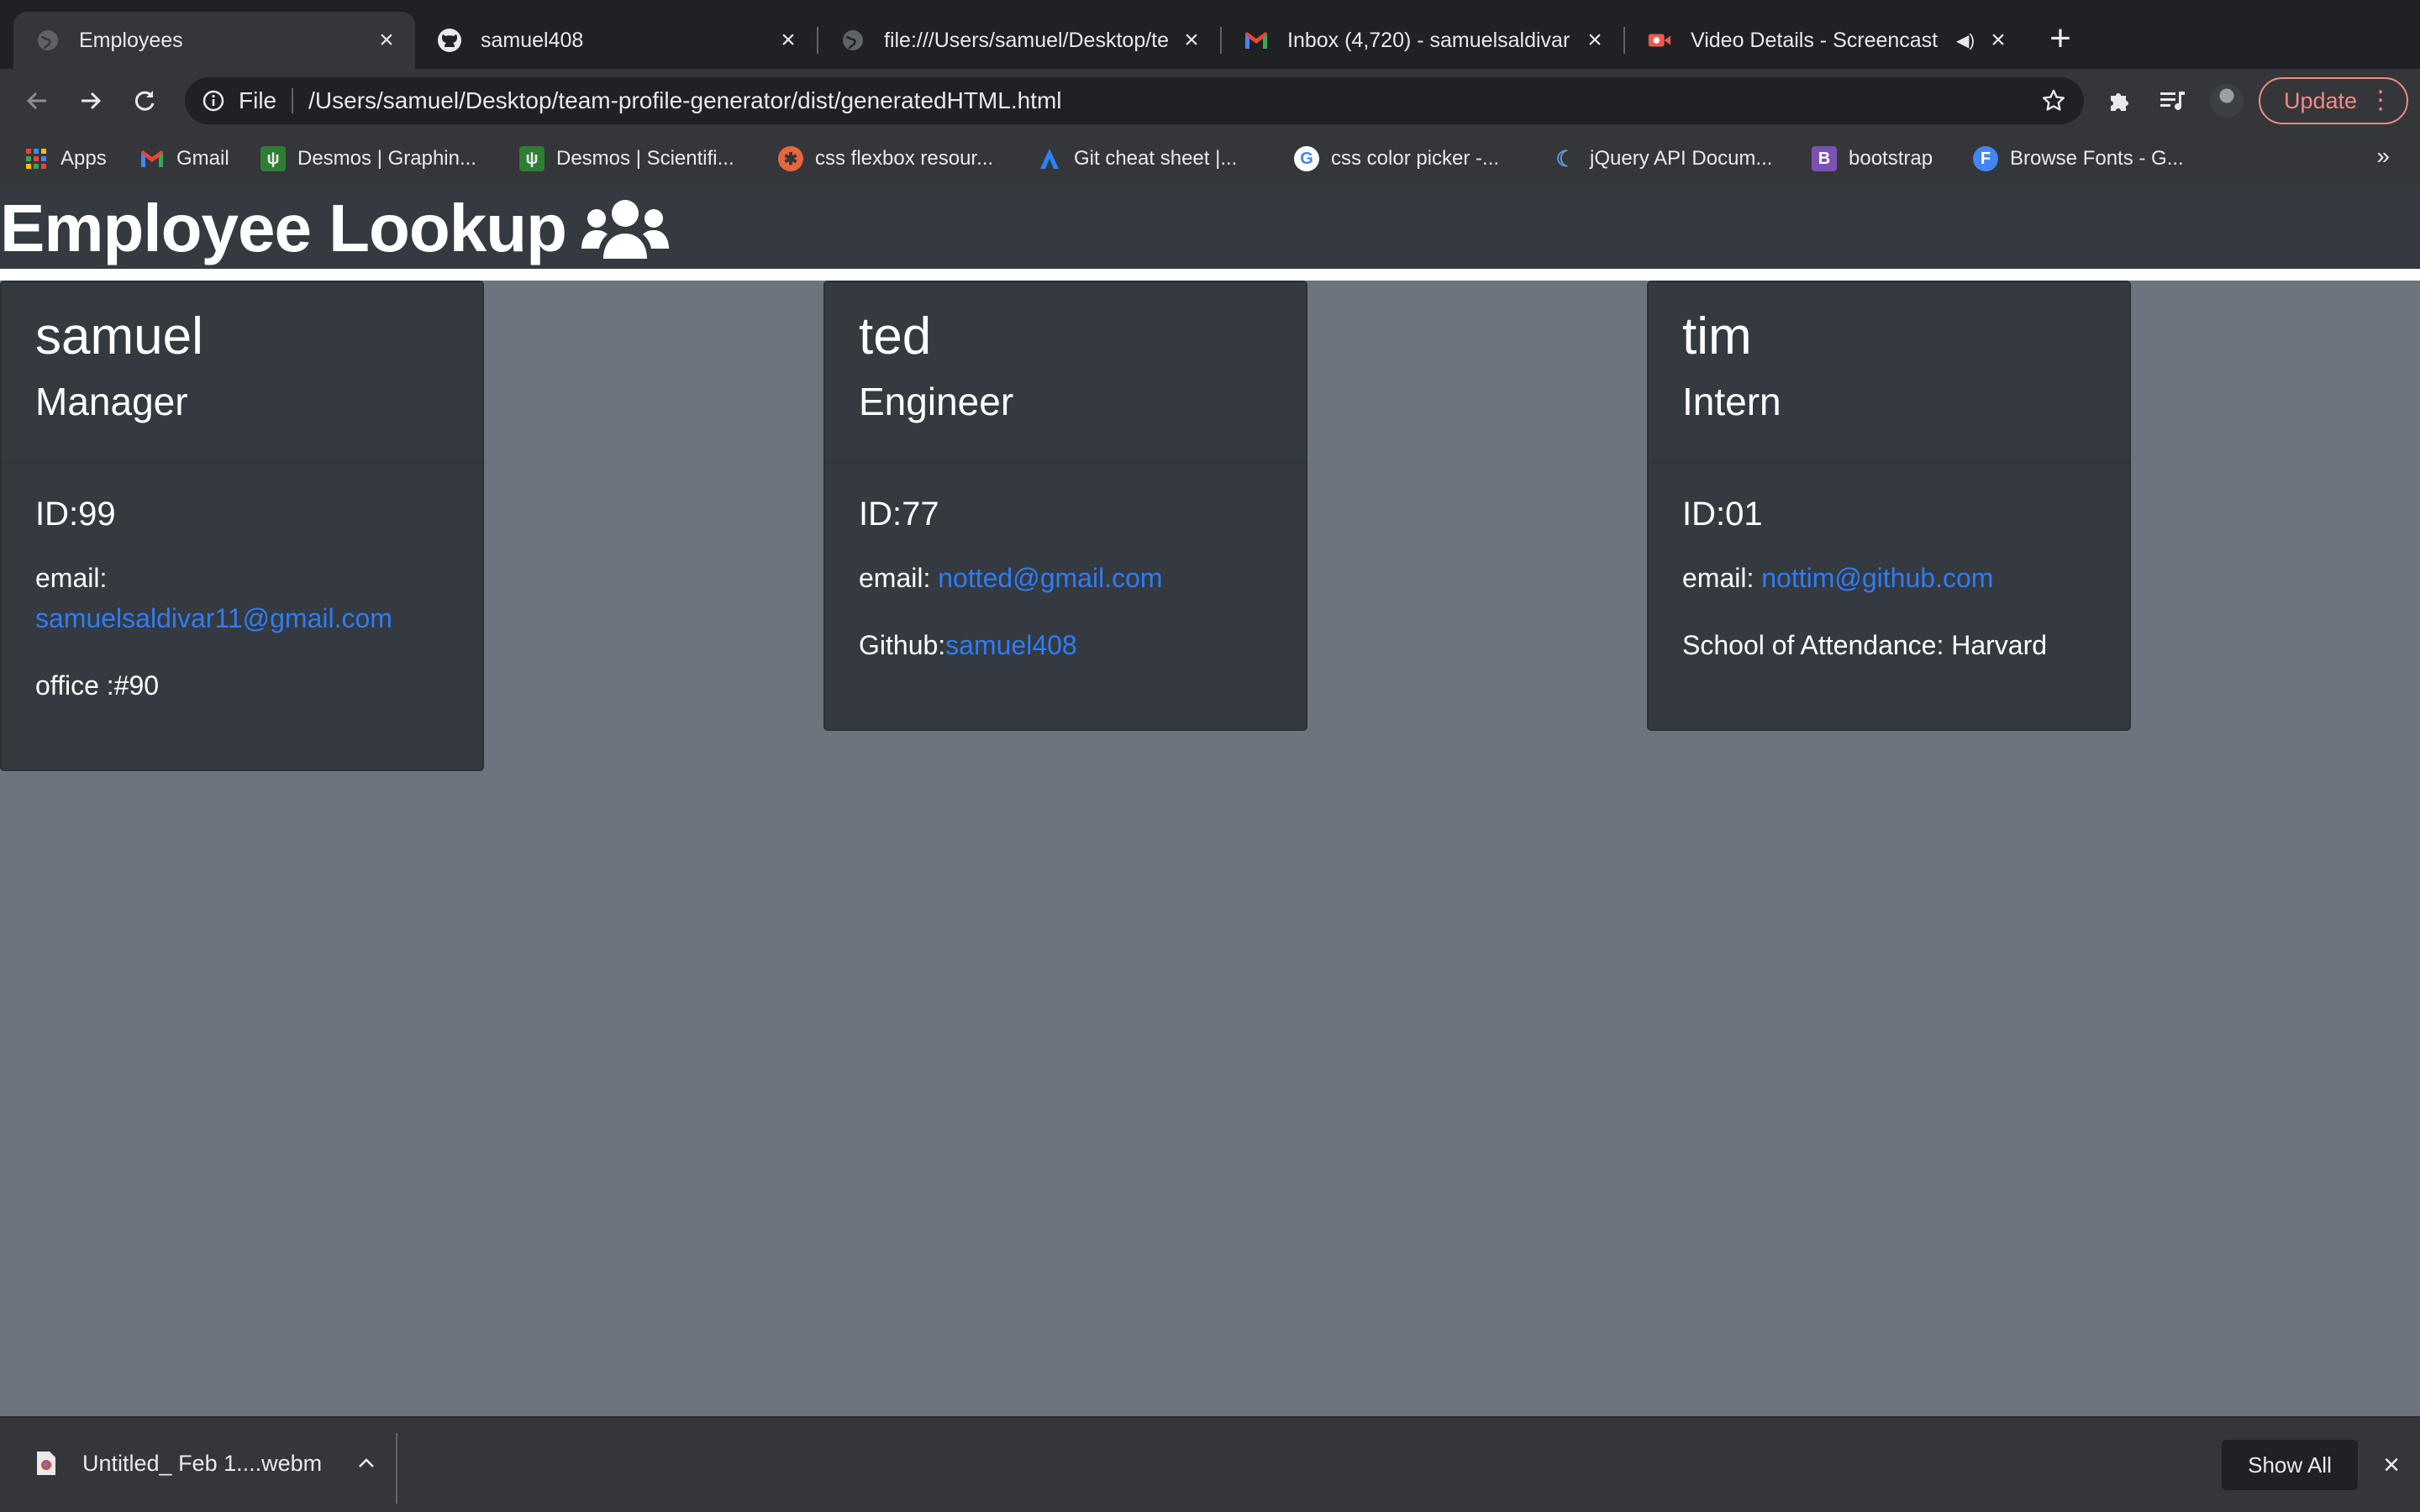 The width and height of the screenshot is (2420, 1512). What do you see at coordinates (214, 618) in the screenshot?
I see `email-link: samuelsaldivar11@gmail.com` at bounding box center [214, 618].